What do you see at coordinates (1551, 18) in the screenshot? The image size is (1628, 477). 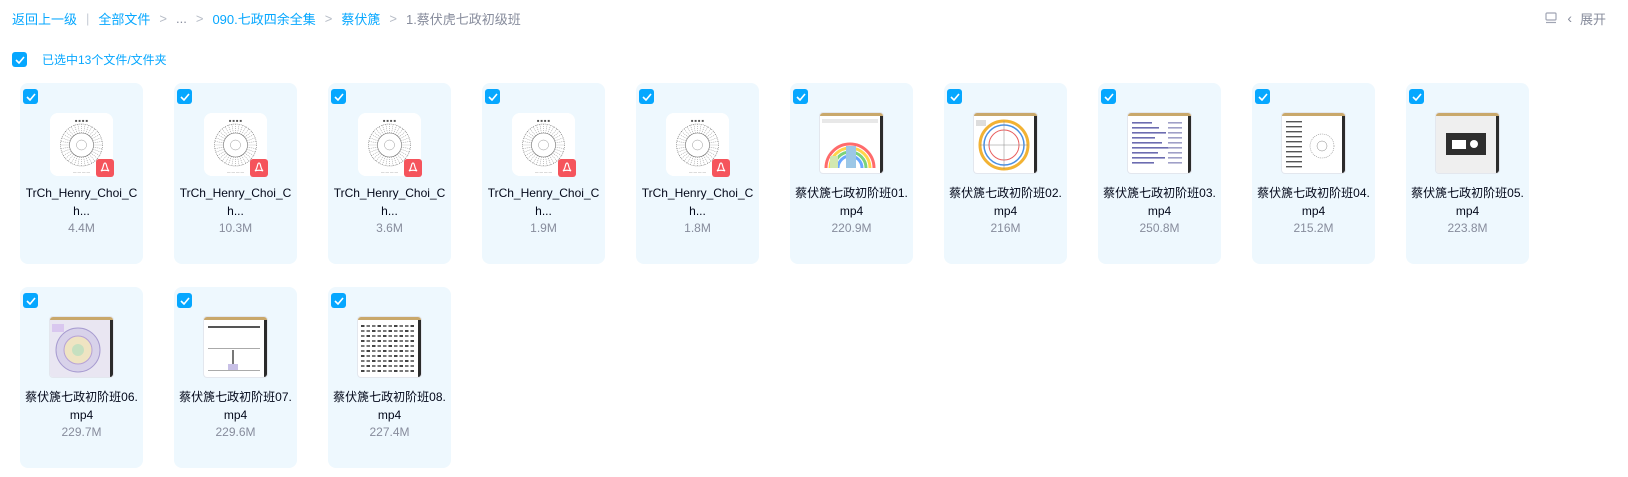 I see `list-view-icon` at bounding box center [1551, 18].